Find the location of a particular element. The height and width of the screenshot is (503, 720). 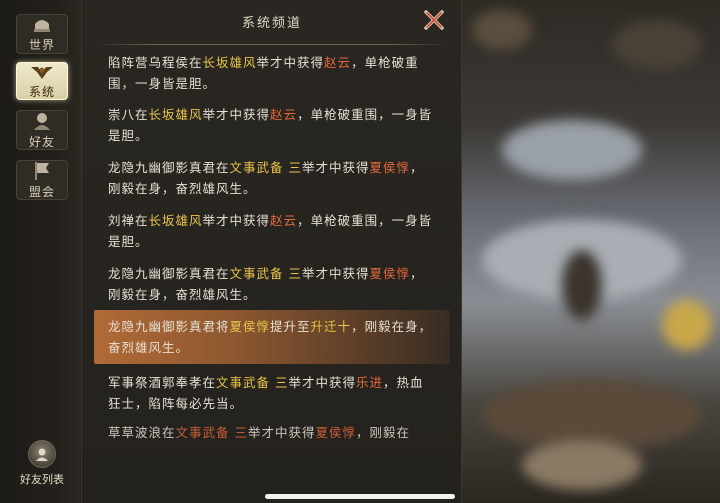

tab-system-label: 系统 is located at coordinates (41, 91).